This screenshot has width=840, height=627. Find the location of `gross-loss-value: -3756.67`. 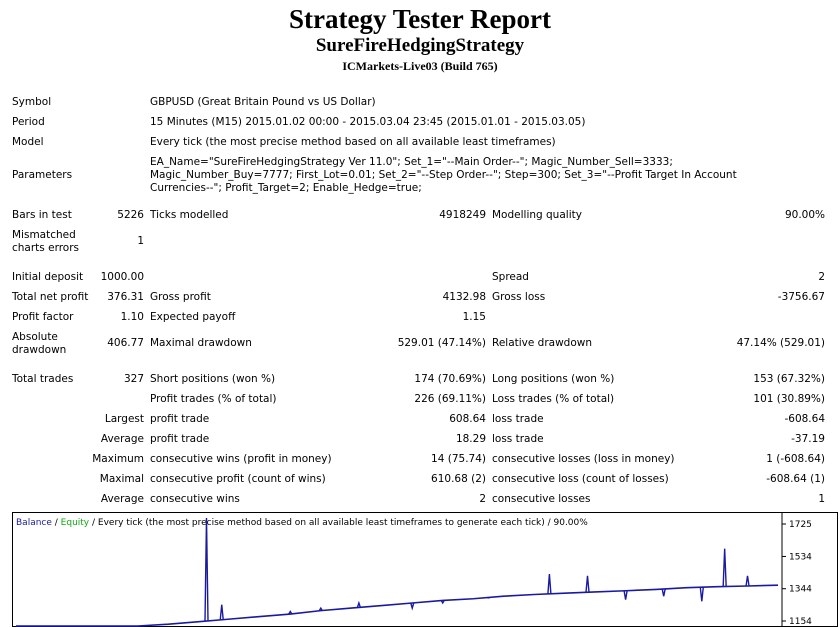

gross-loss-value: -3756.67 is located at coordinates (801, 297).